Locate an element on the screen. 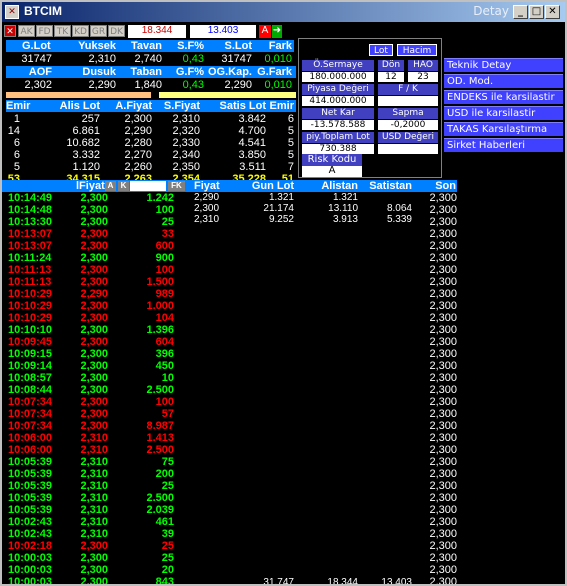 This screenshot has height=586, width=567. trade-time: 10:14:48 is located at coordinates (30, 210).